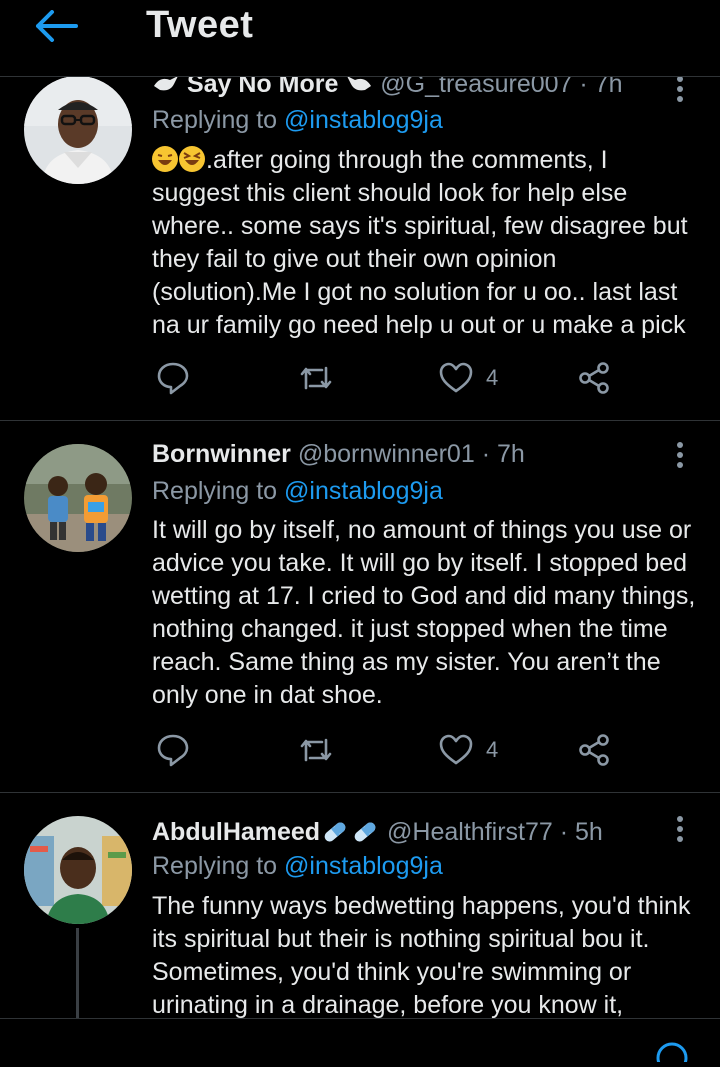  I want to click on tweet-time: · 7h, so click(503, 454).